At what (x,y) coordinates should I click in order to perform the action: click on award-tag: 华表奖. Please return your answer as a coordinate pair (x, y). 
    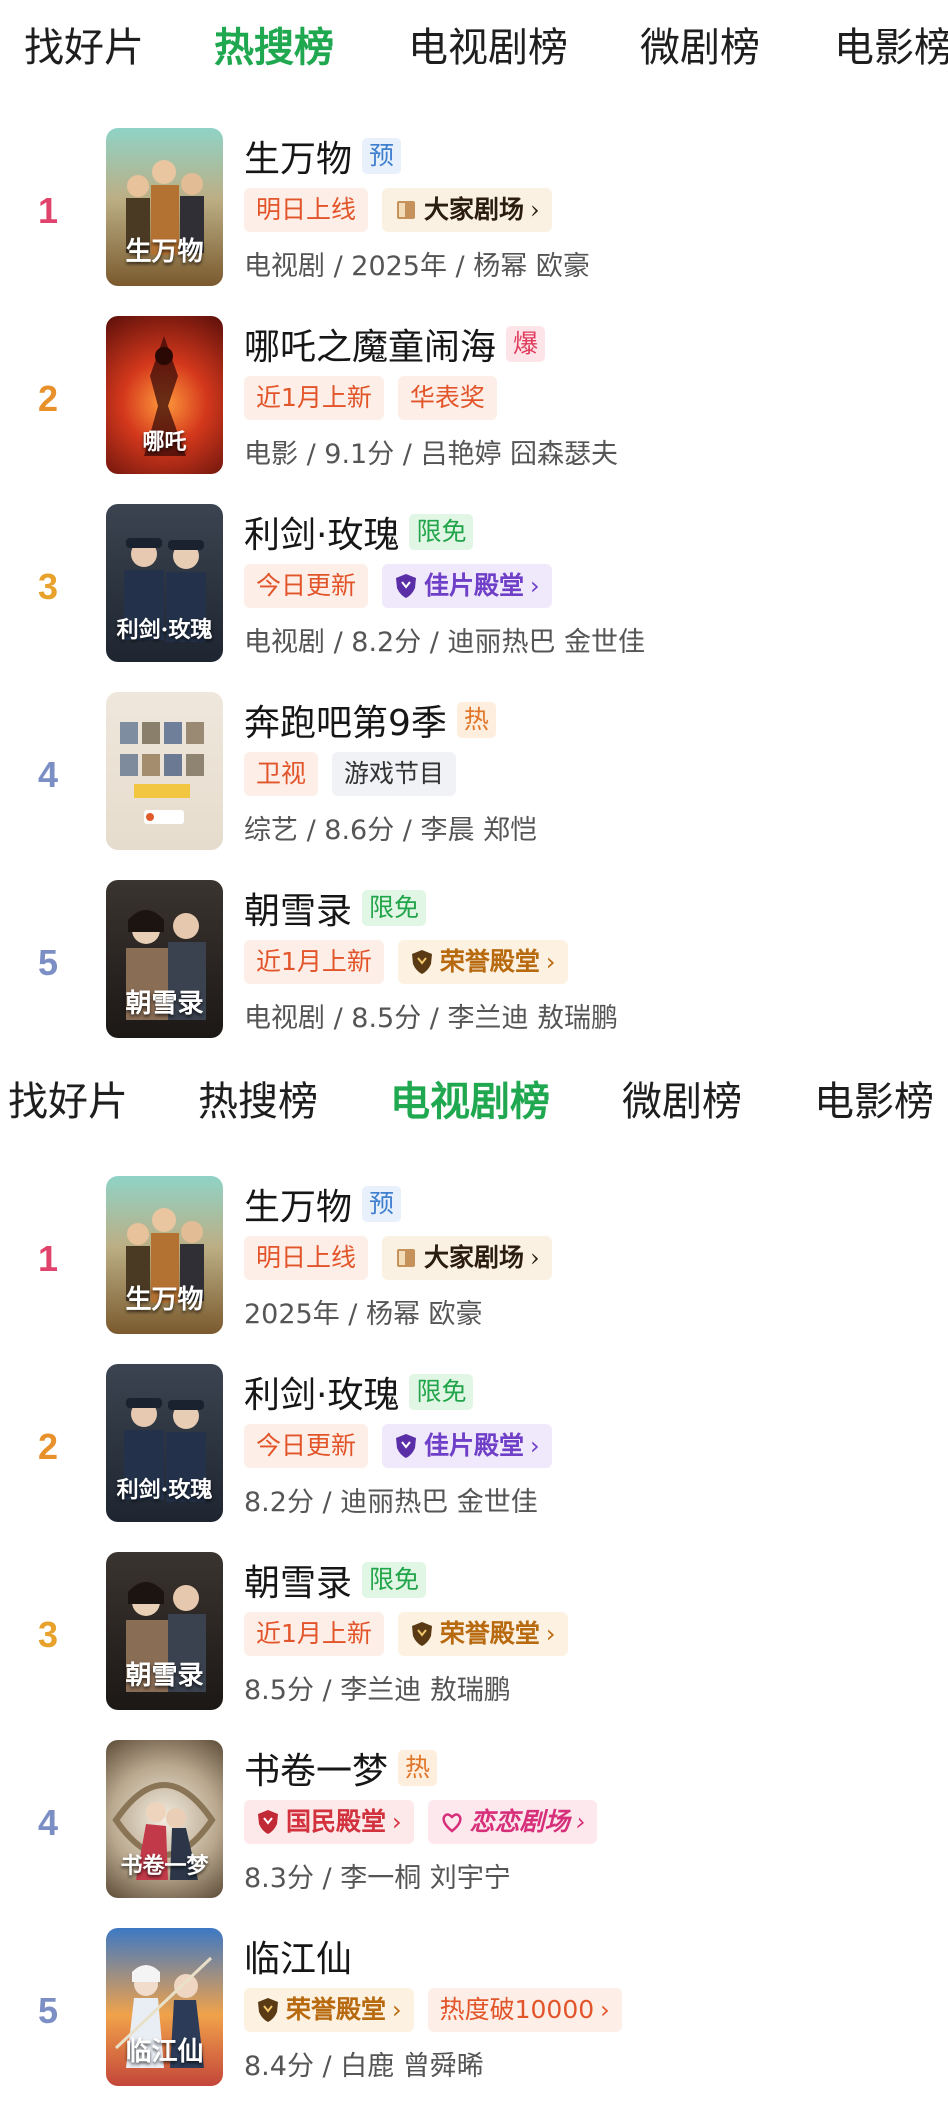
    Looking at the image, I should click on (447, 398).